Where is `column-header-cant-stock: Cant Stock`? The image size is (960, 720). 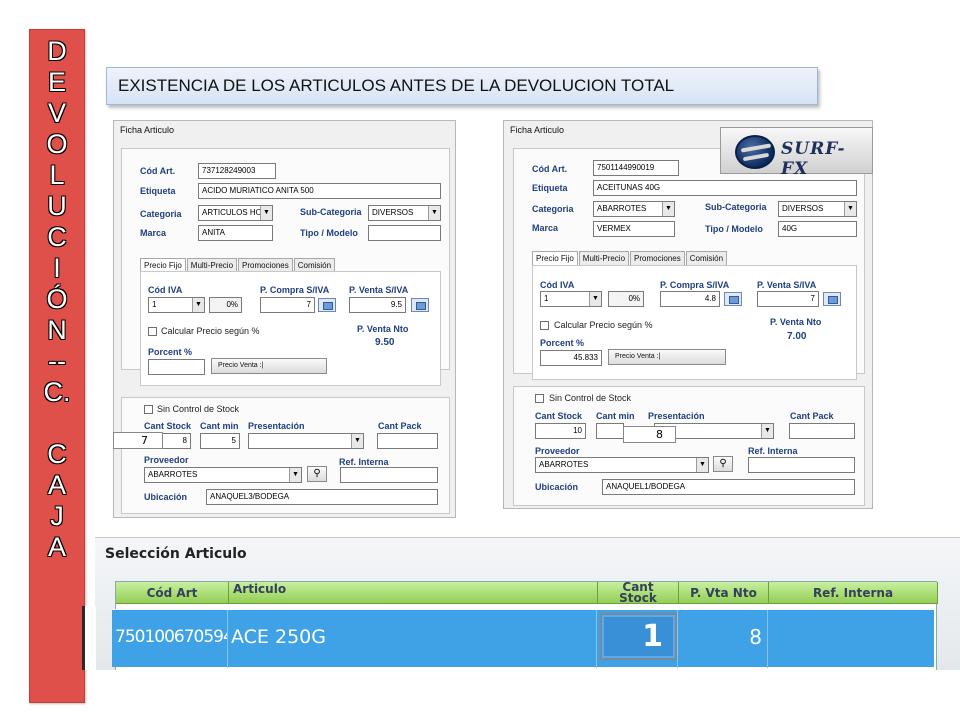 column-header-cant-stock: Cant Stock is located at coordinates (638, 593).